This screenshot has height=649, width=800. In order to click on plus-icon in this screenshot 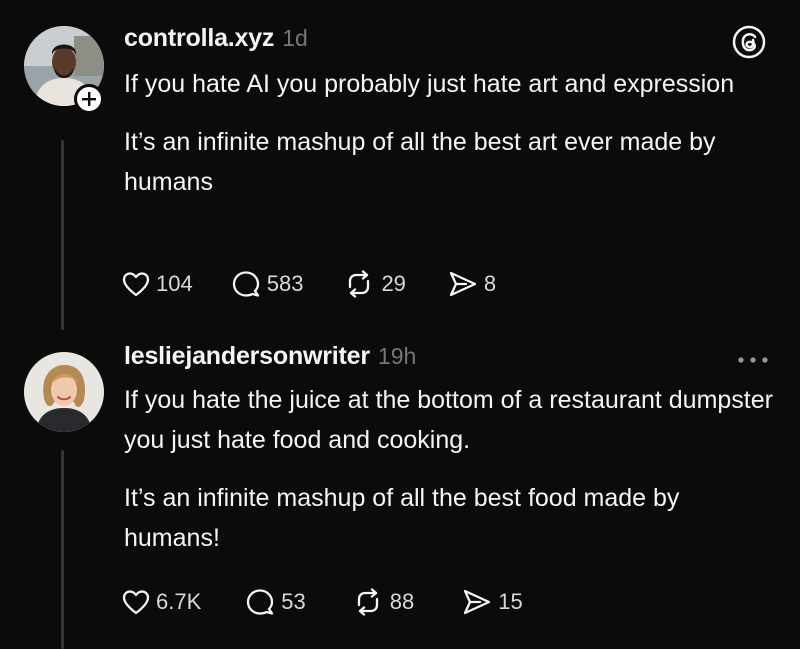, I will do `click(89, 99)`.